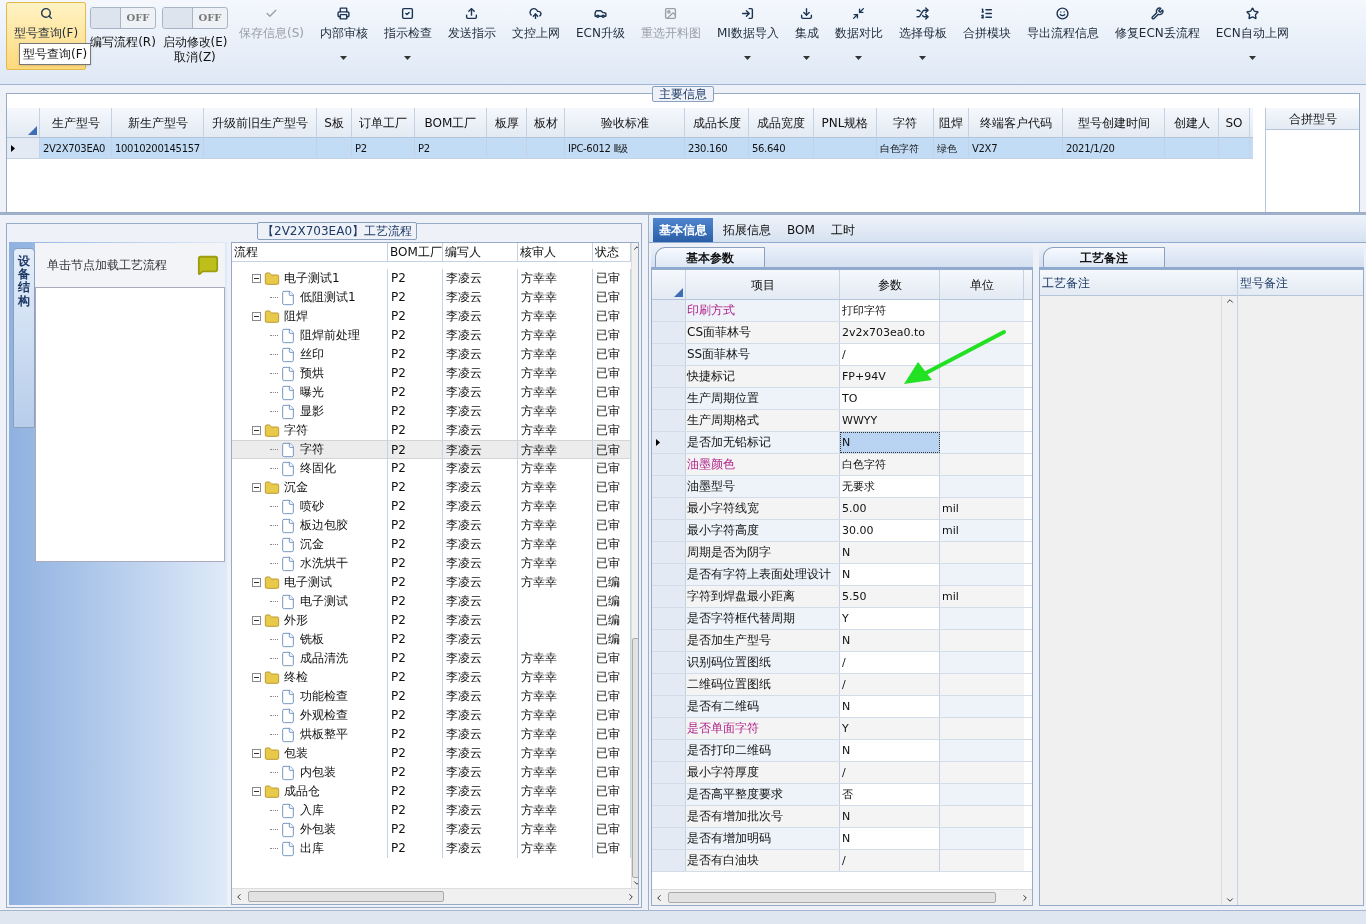 Image resolution: width=1366 pixels, height=924 pixels. Describe the element at coordinates (431, 506) in the screenshot. I see `tree-row: 喷砂 P2 李凌云 方幸幸 已审` at that location.